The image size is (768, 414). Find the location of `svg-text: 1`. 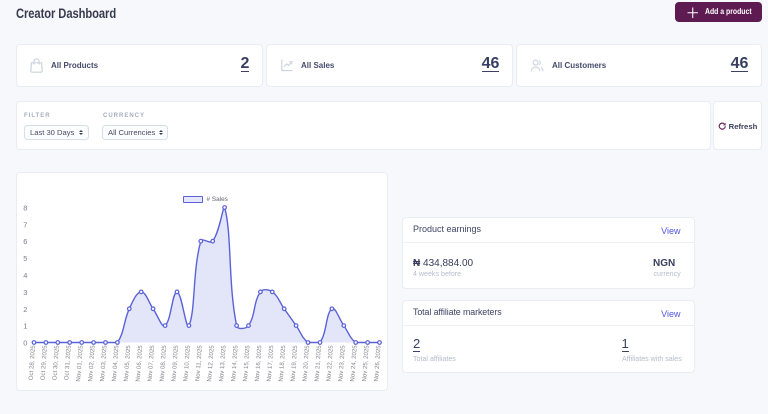

svg-text: 1 is located at coordinates (25, 326).